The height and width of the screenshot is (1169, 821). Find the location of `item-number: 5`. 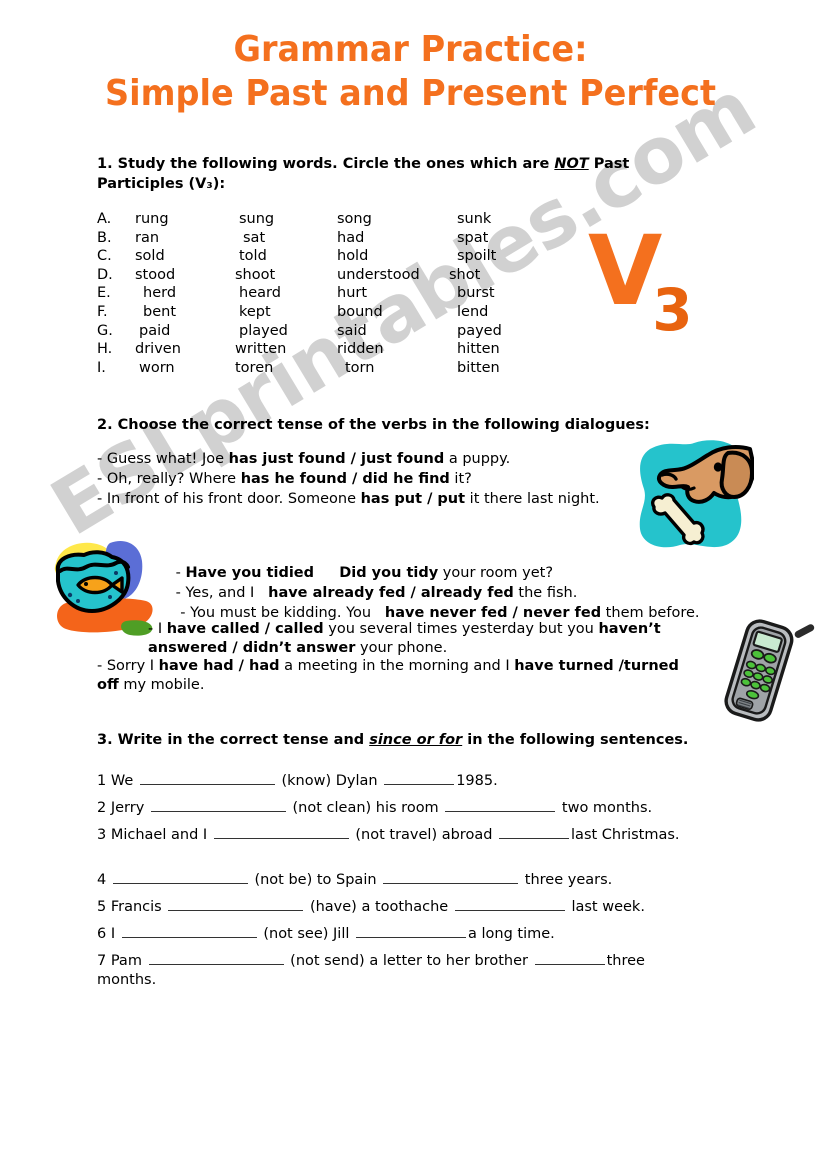

item-number: 5 is located at coordinates (102, 907).